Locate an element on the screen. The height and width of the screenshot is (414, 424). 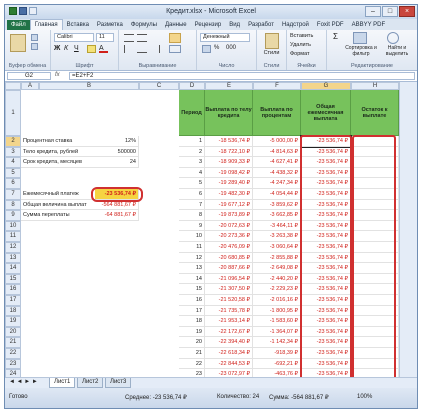
row-header-3: 3 is located at coordinates (13, 152).